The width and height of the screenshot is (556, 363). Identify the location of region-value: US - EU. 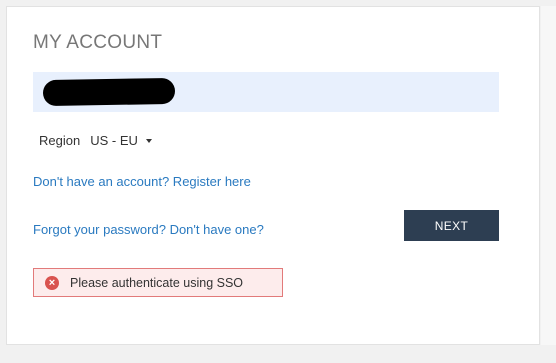
(114, 140).